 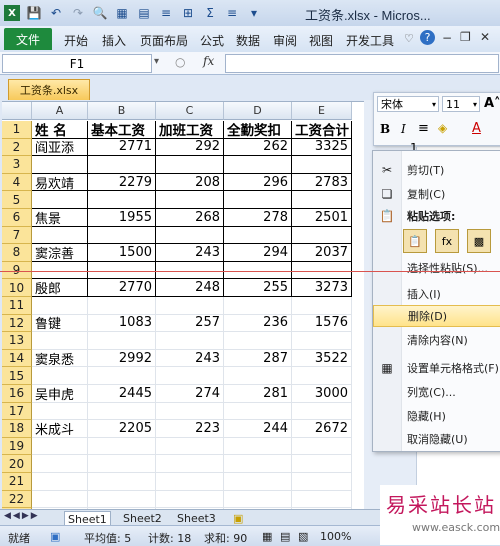 I want to click on tab-review: 审阅, so click(x=285, y=40).